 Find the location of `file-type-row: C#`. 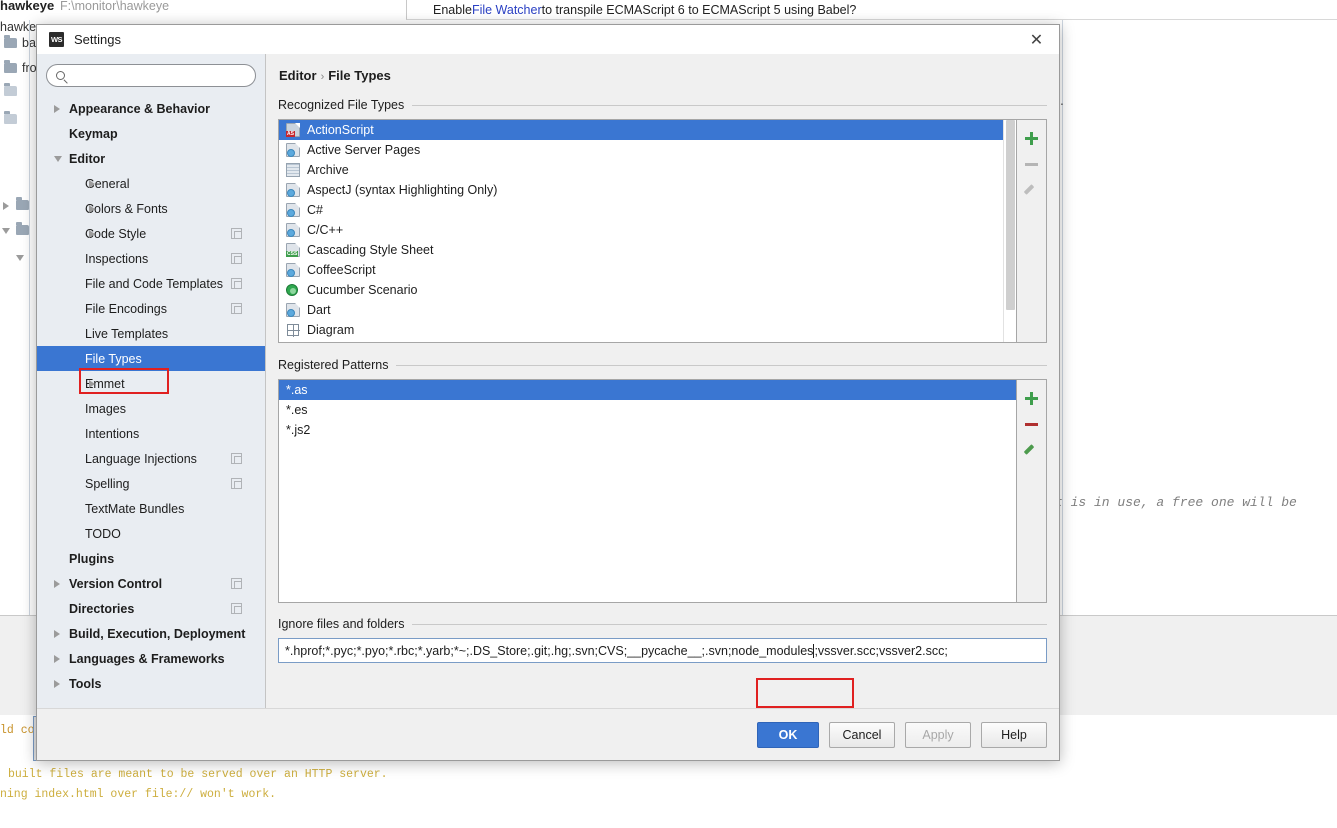

file-type-row: C# is located at coordinates (641, 210).